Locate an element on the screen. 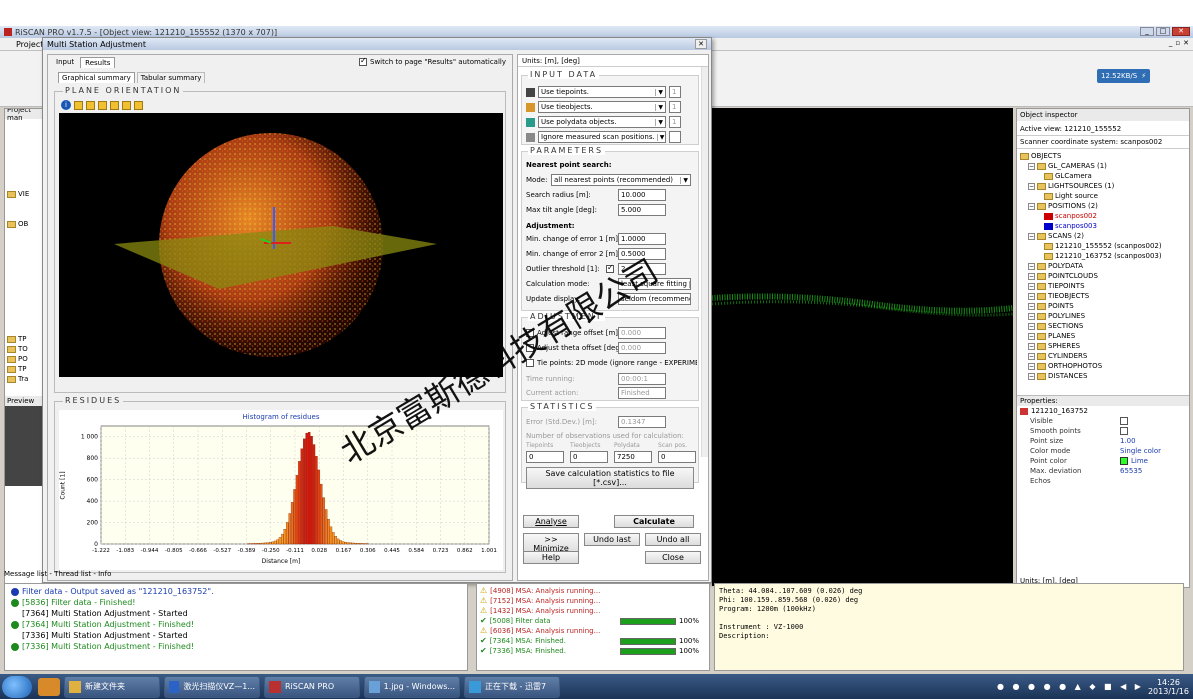  tree-item-objects: OB is located at coordinates (25, 224).